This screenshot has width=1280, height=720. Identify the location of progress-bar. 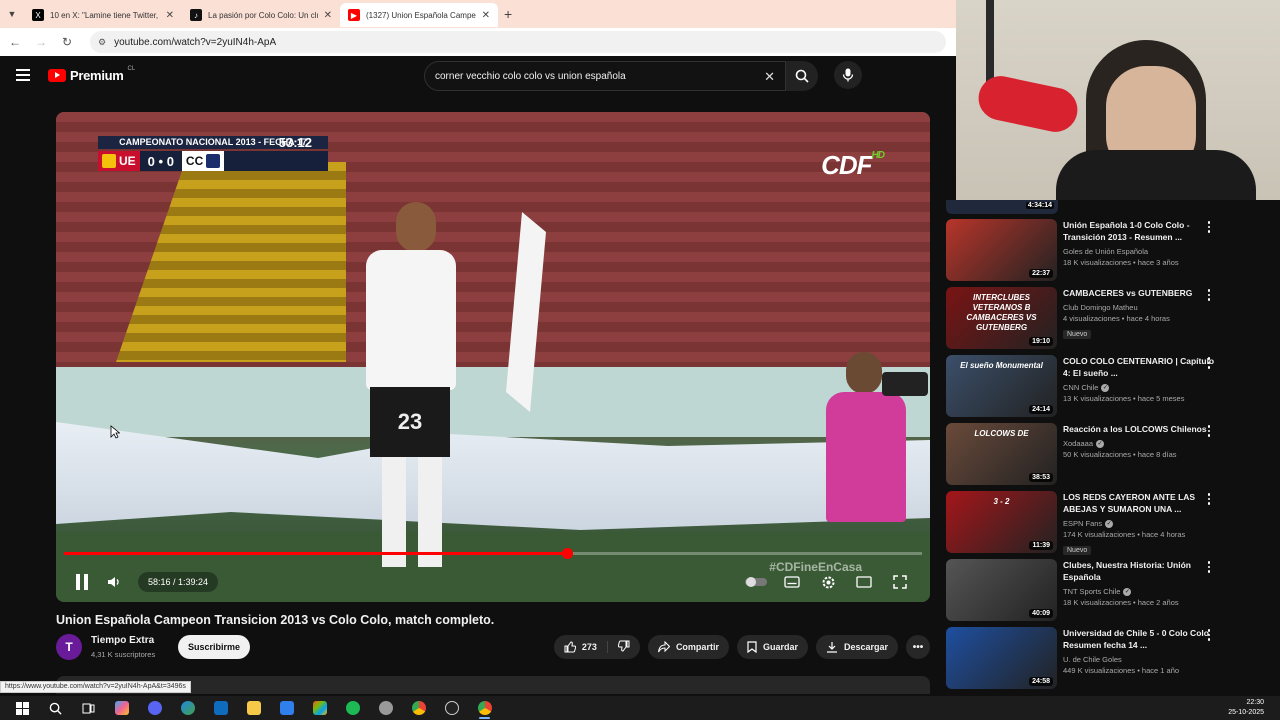
(493, 553).